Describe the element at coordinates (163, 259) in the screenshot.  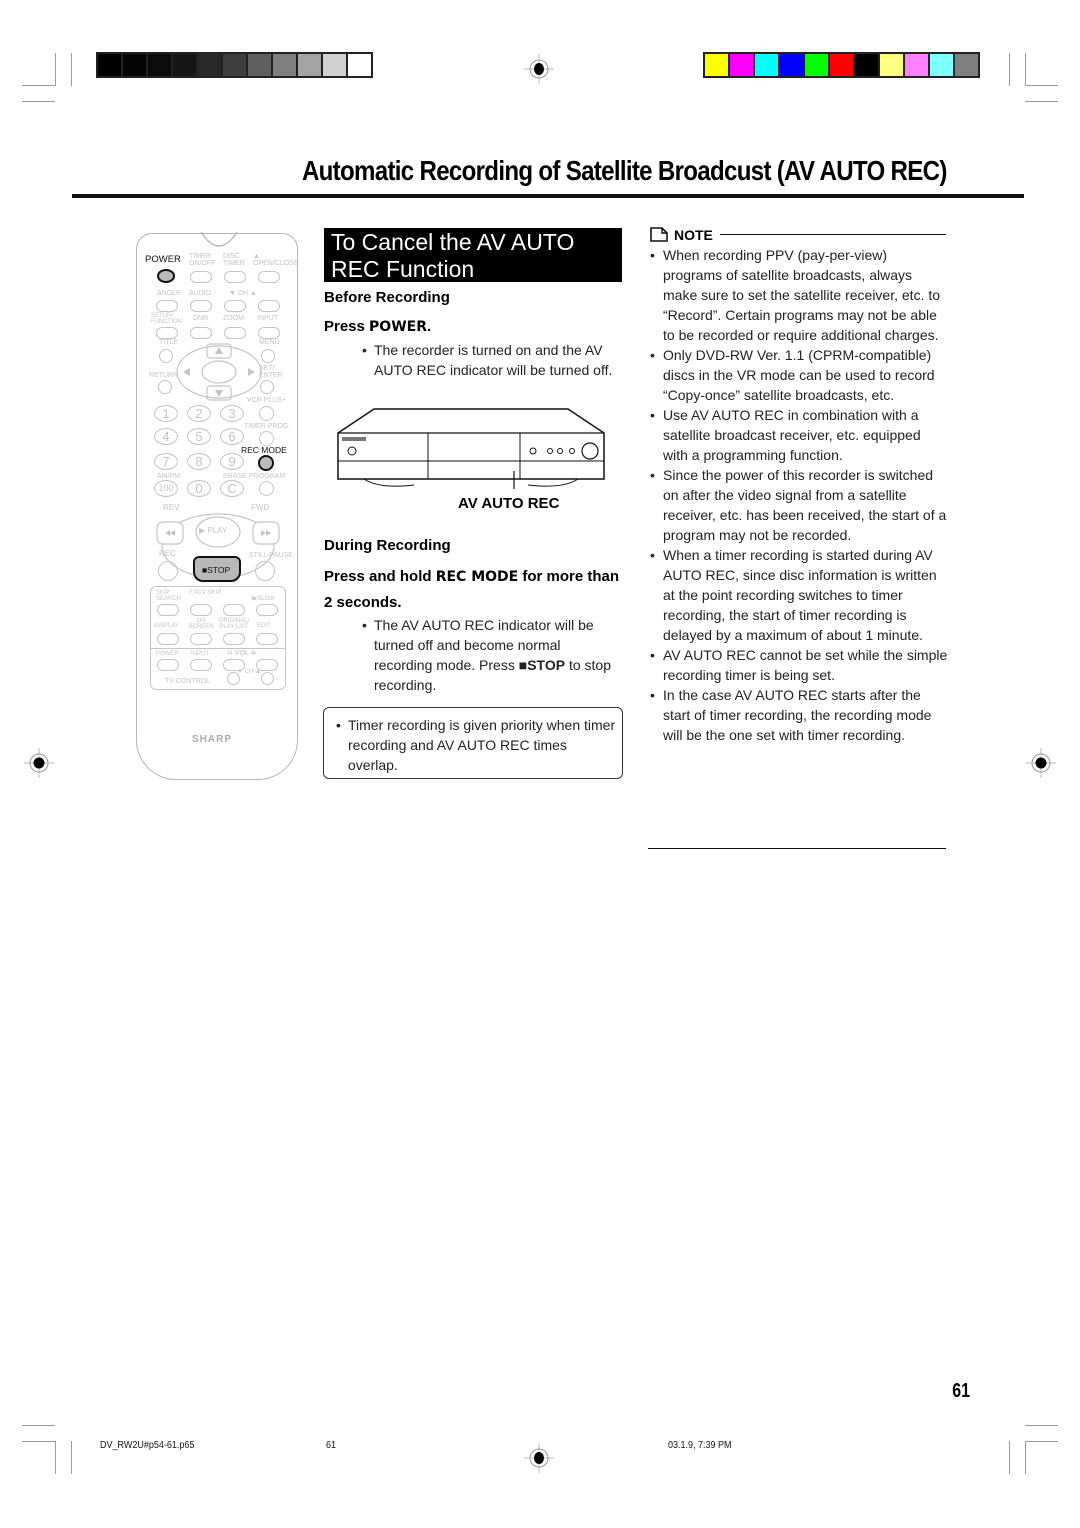
I see `remote-label-power: POWER` at that location.